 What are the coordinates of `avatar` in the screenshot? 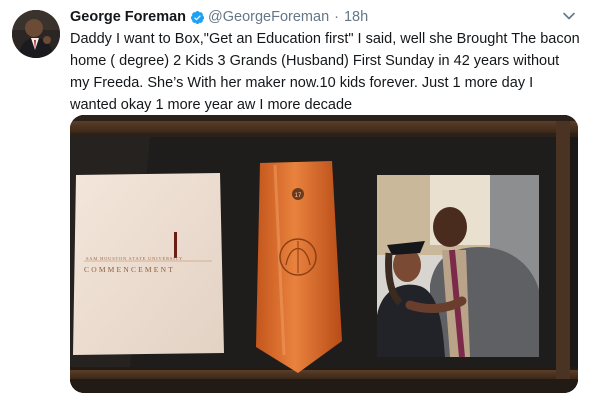 It's located at (36, 34).